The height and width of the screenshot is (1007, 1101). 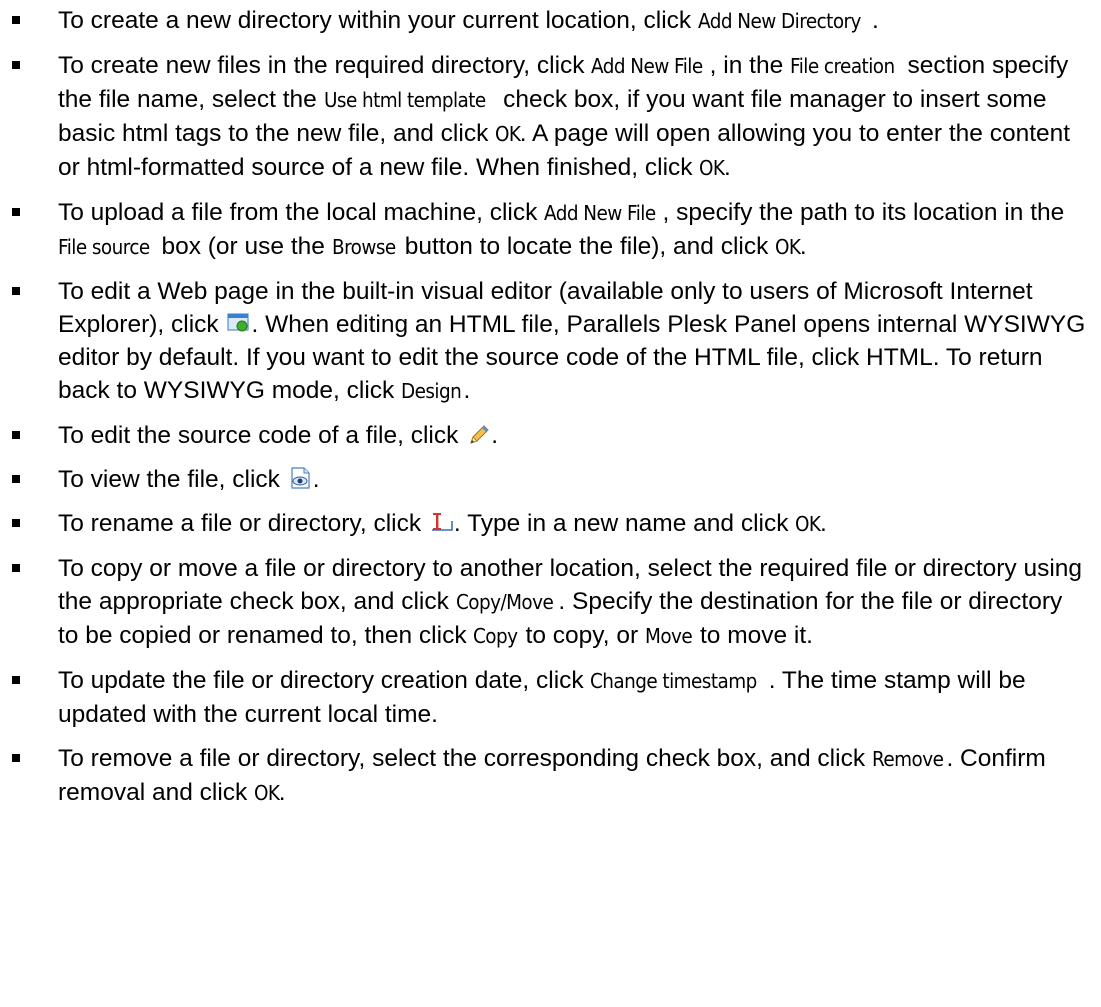 I want to click on pencil-icon, so click(x=479, y=434).